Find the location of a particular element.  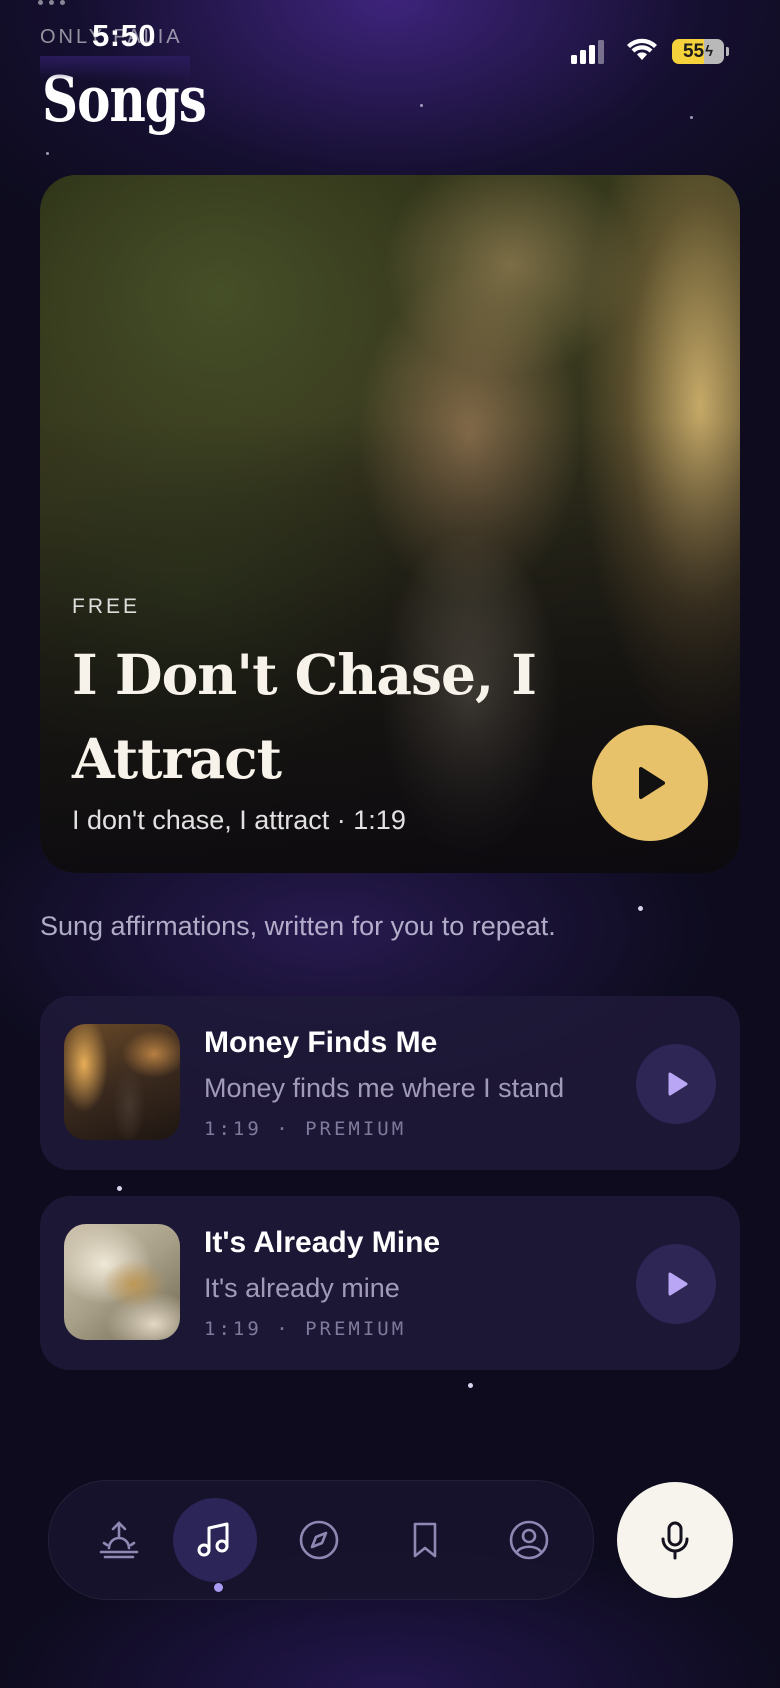

nav-item-profile is located at coordinates (529, 1540).